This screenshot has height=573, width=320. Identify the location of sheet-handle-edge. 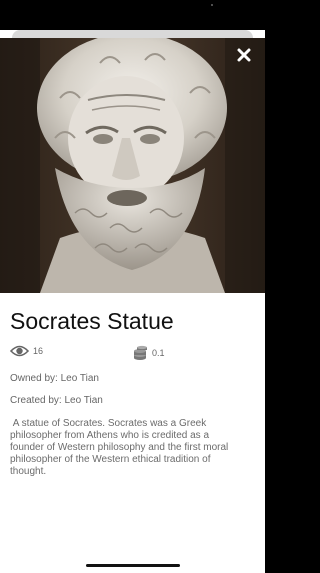
(132, 34).